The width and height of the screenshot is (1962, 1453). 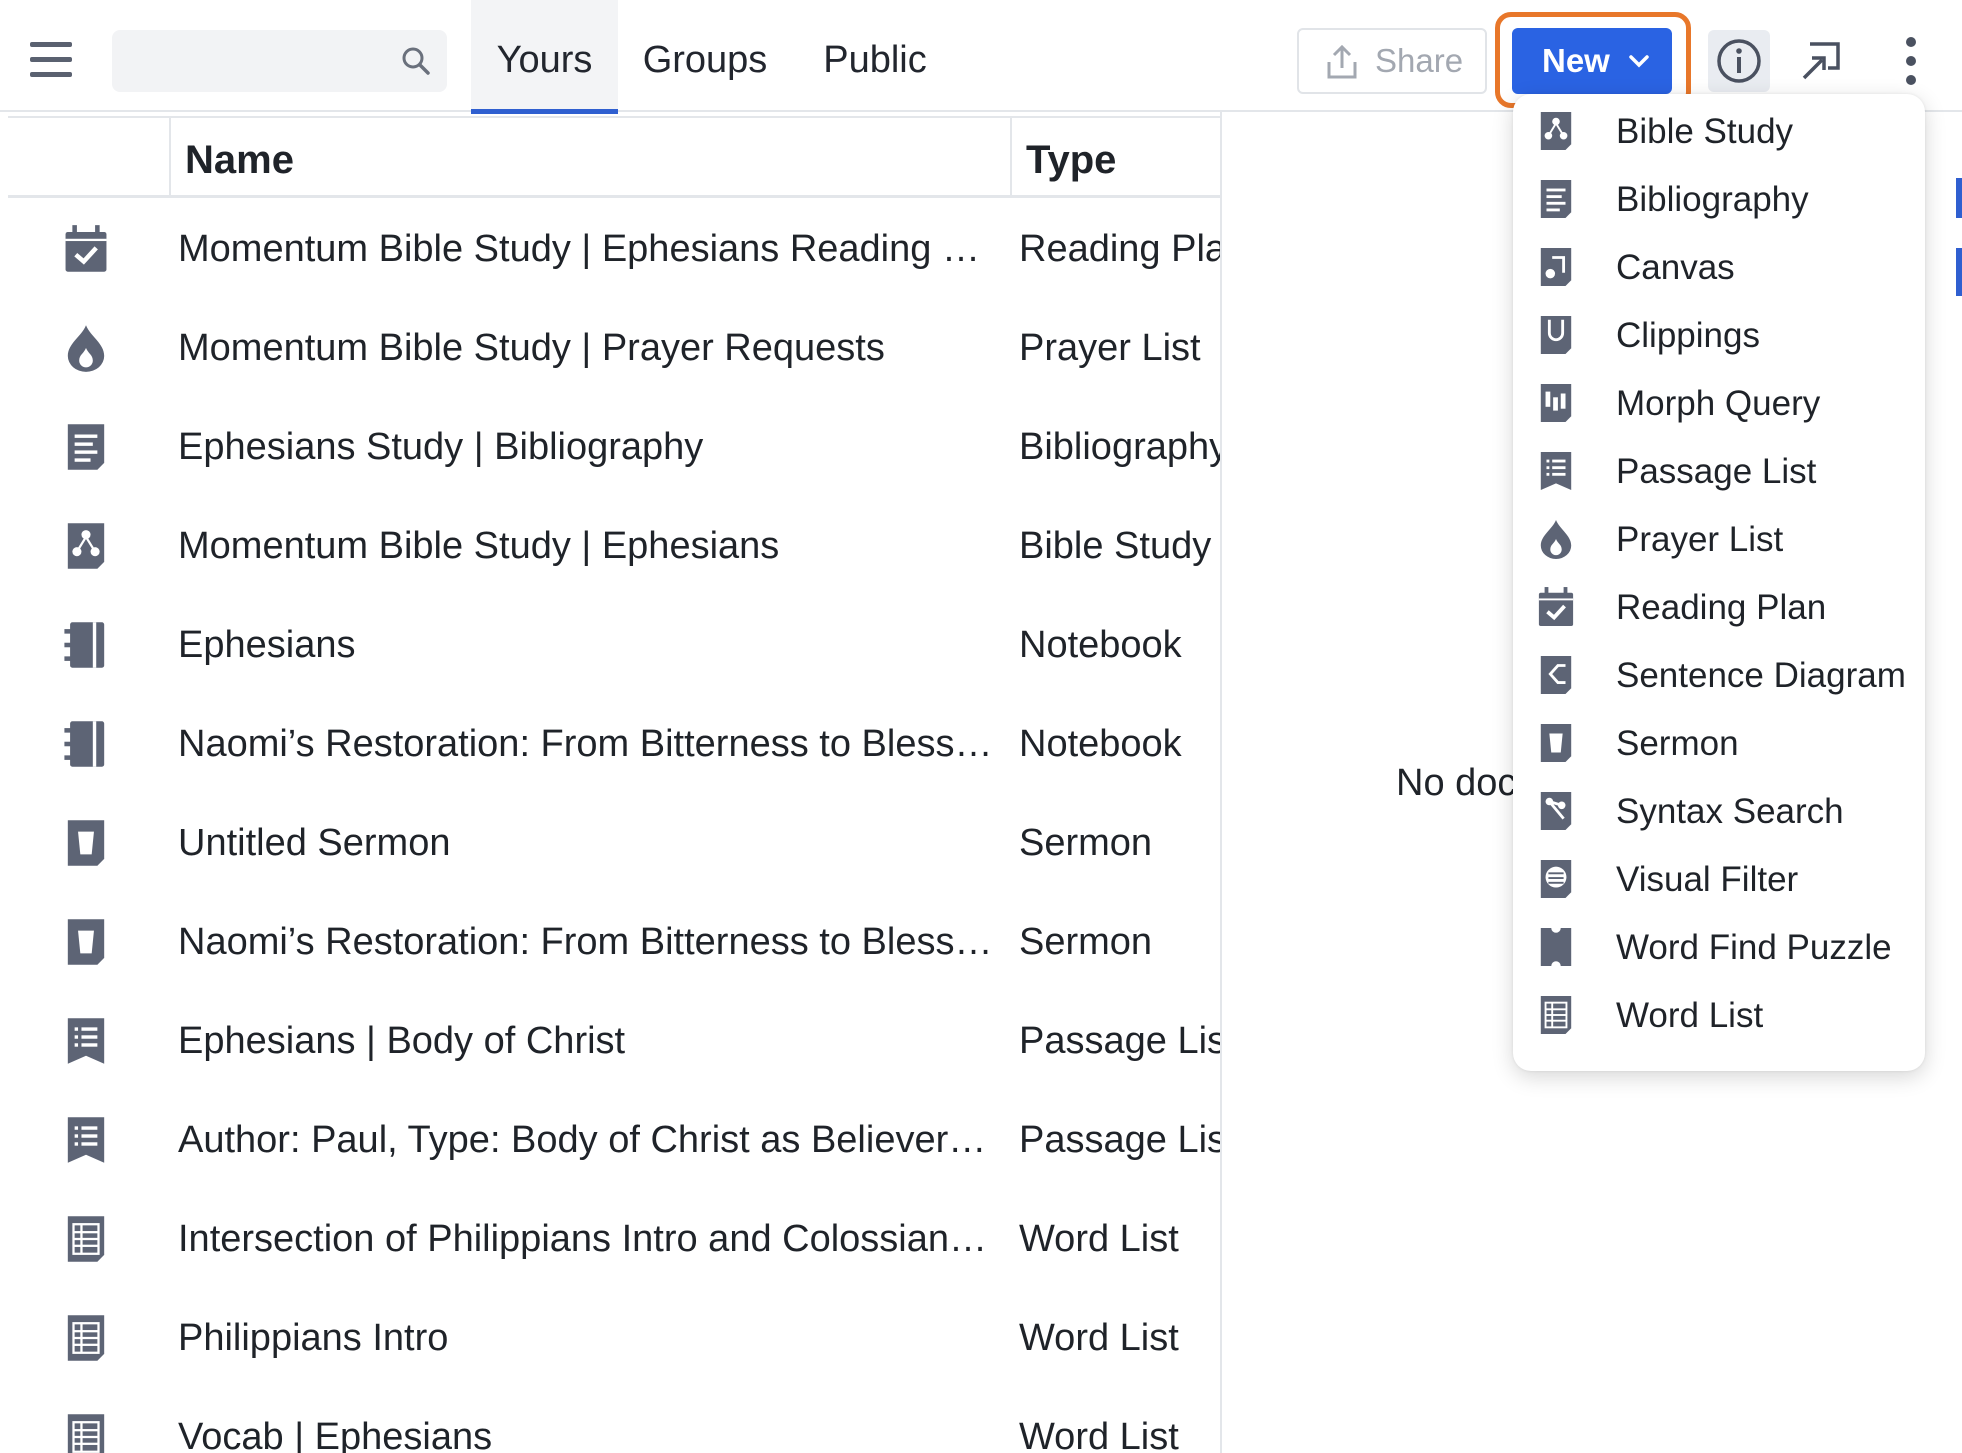 I want to click on menu-item-label: Bibliography, so click(x=1712, y=199).